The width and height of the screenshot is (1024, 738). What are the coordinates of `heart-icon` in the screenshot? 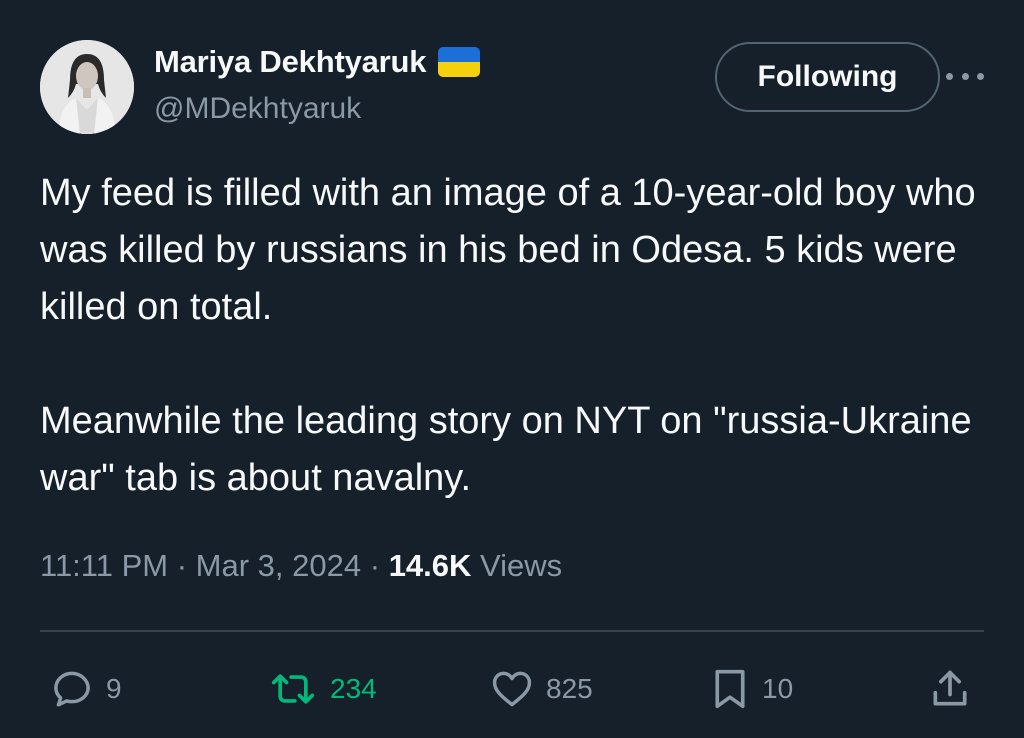 It's located at (512, 689).